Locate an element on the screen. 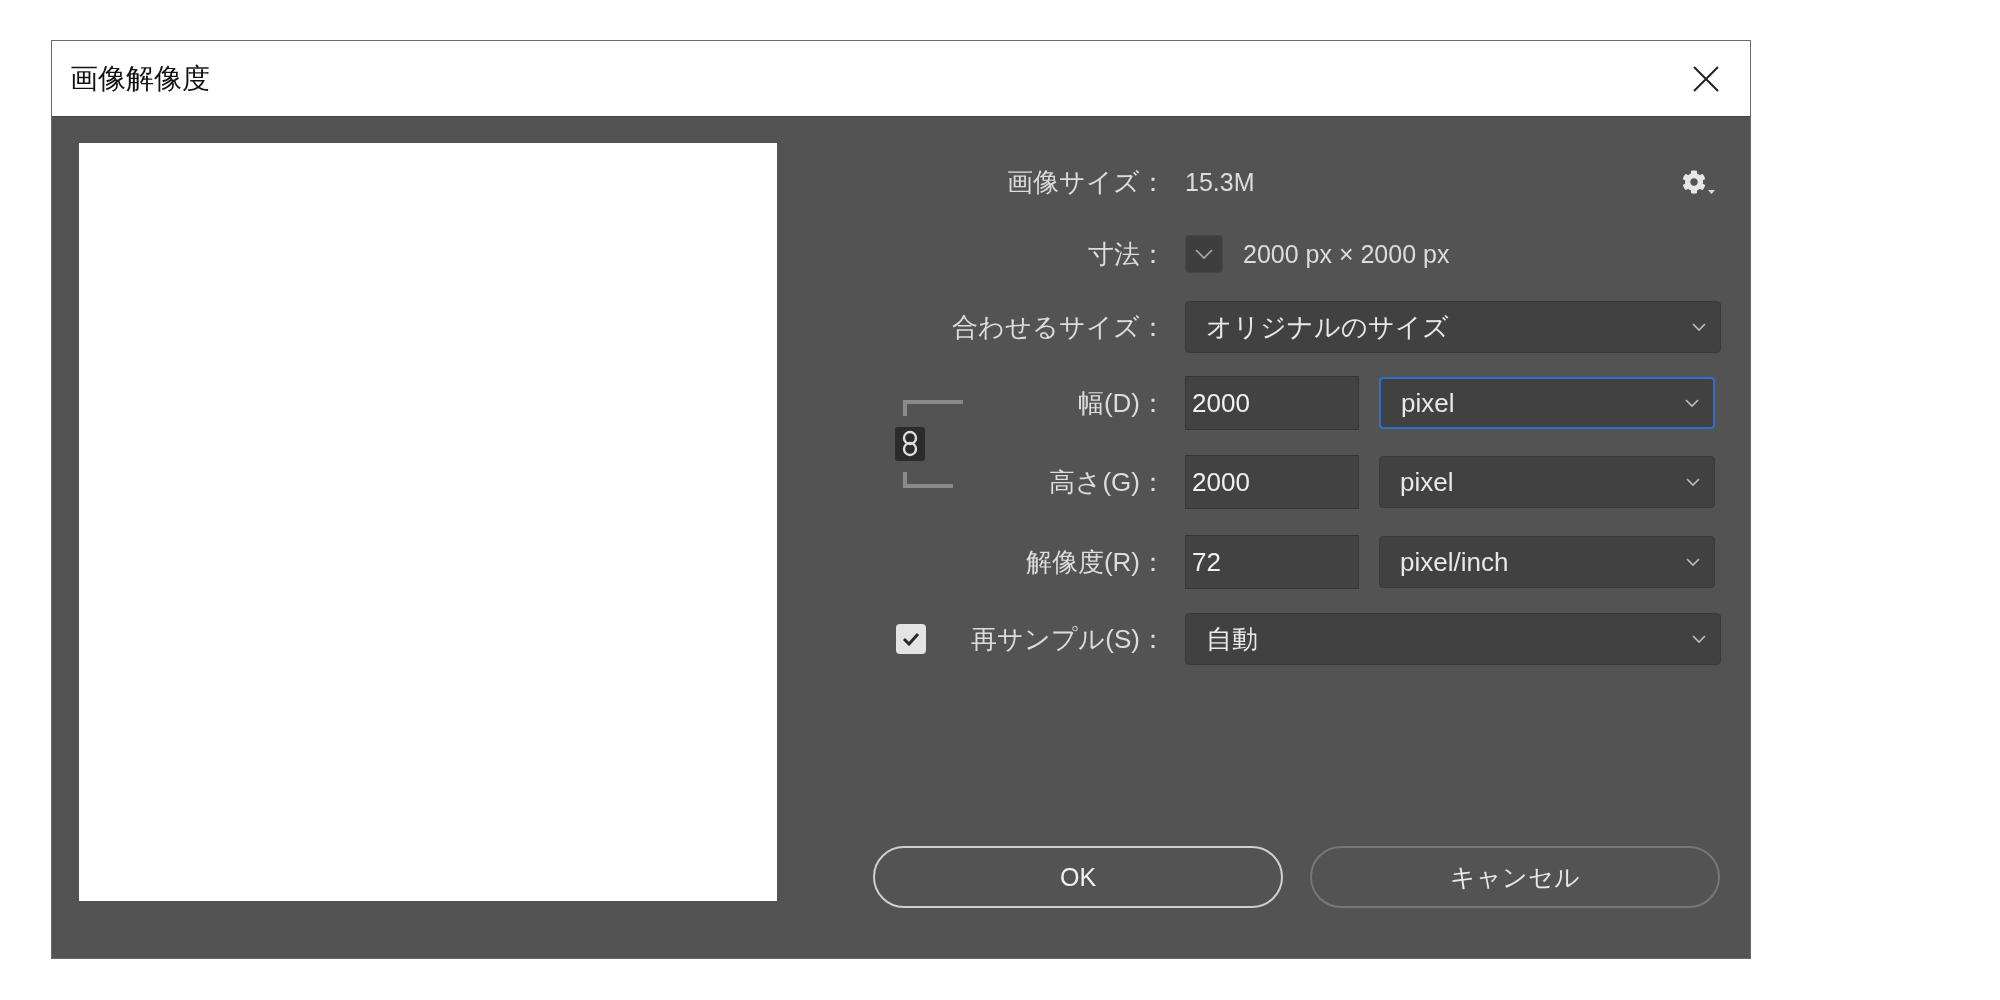  expand-toggle is located at coordinates (1204, 254).